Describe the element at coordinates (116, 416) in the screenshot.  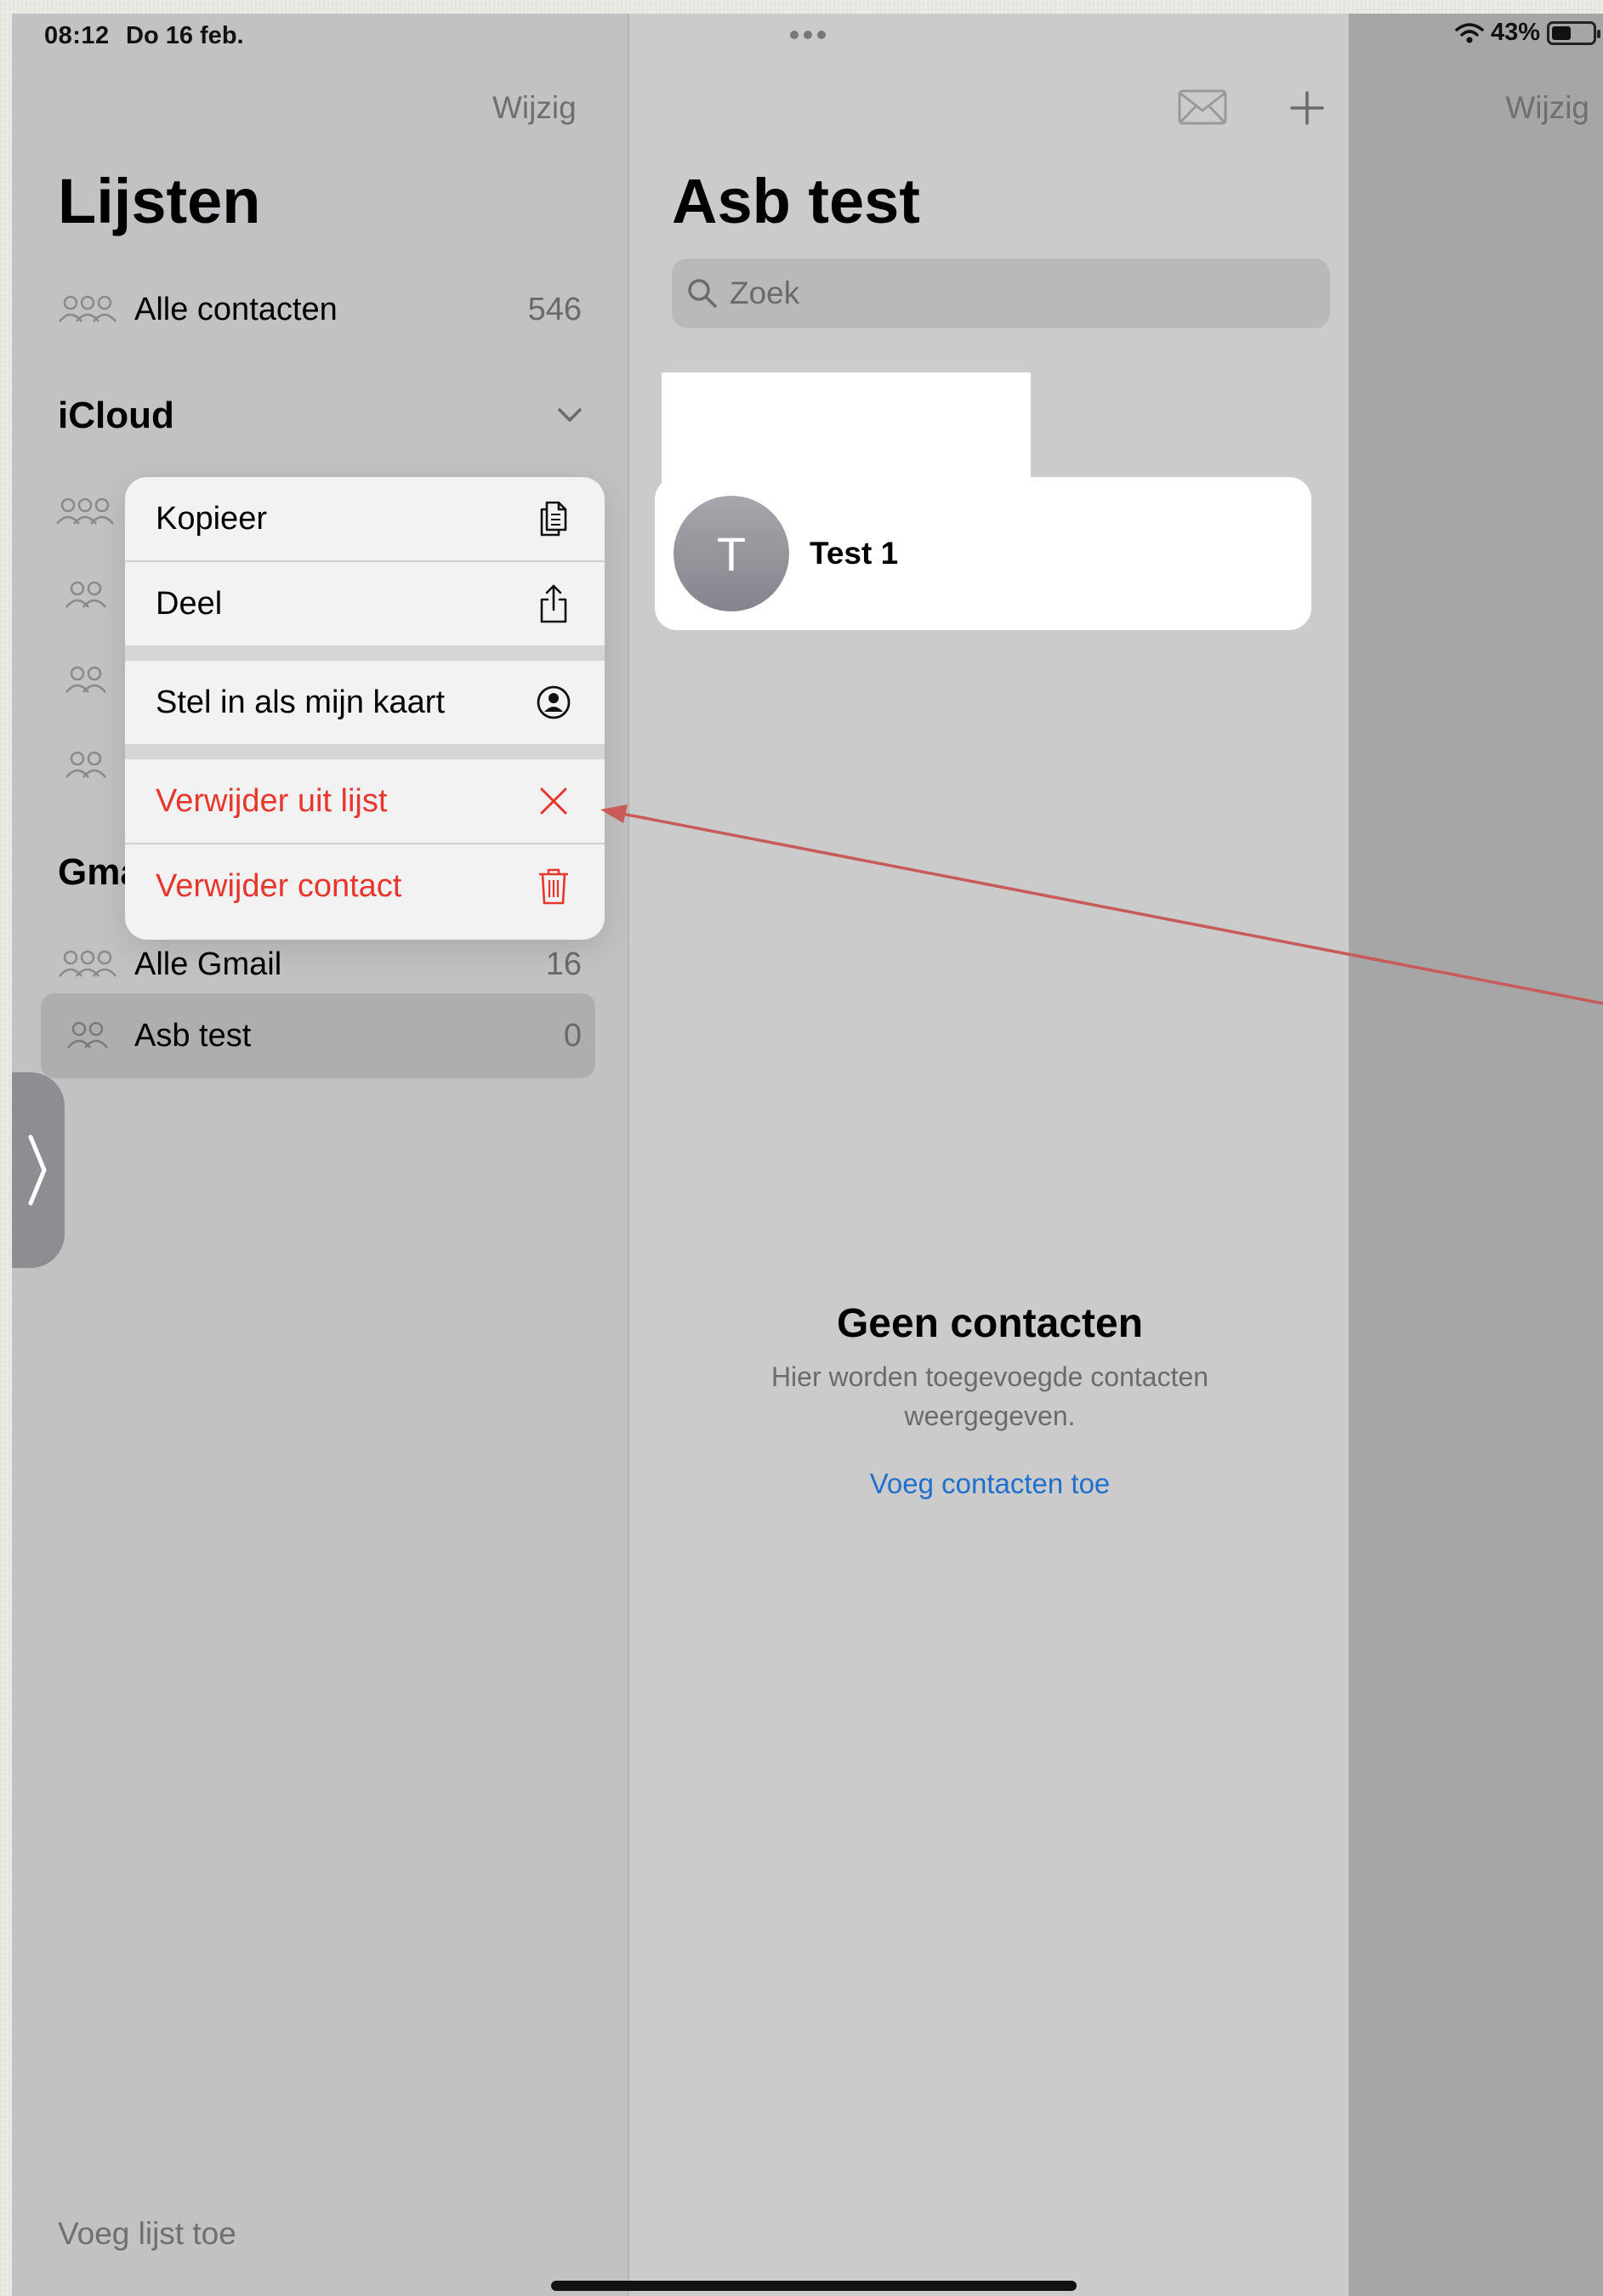
I see `section-header-icloud: iCloud` at that location.